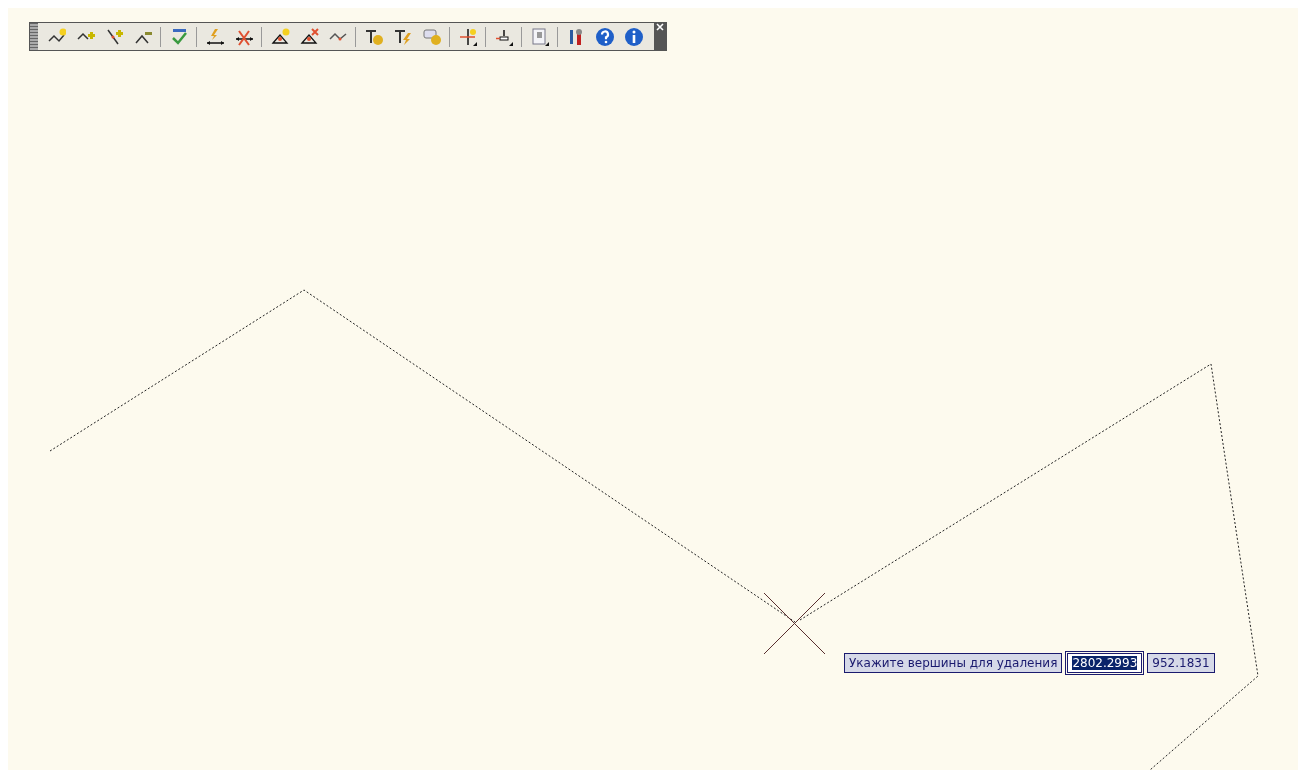  I want to click on close-button, so click(660, 36).